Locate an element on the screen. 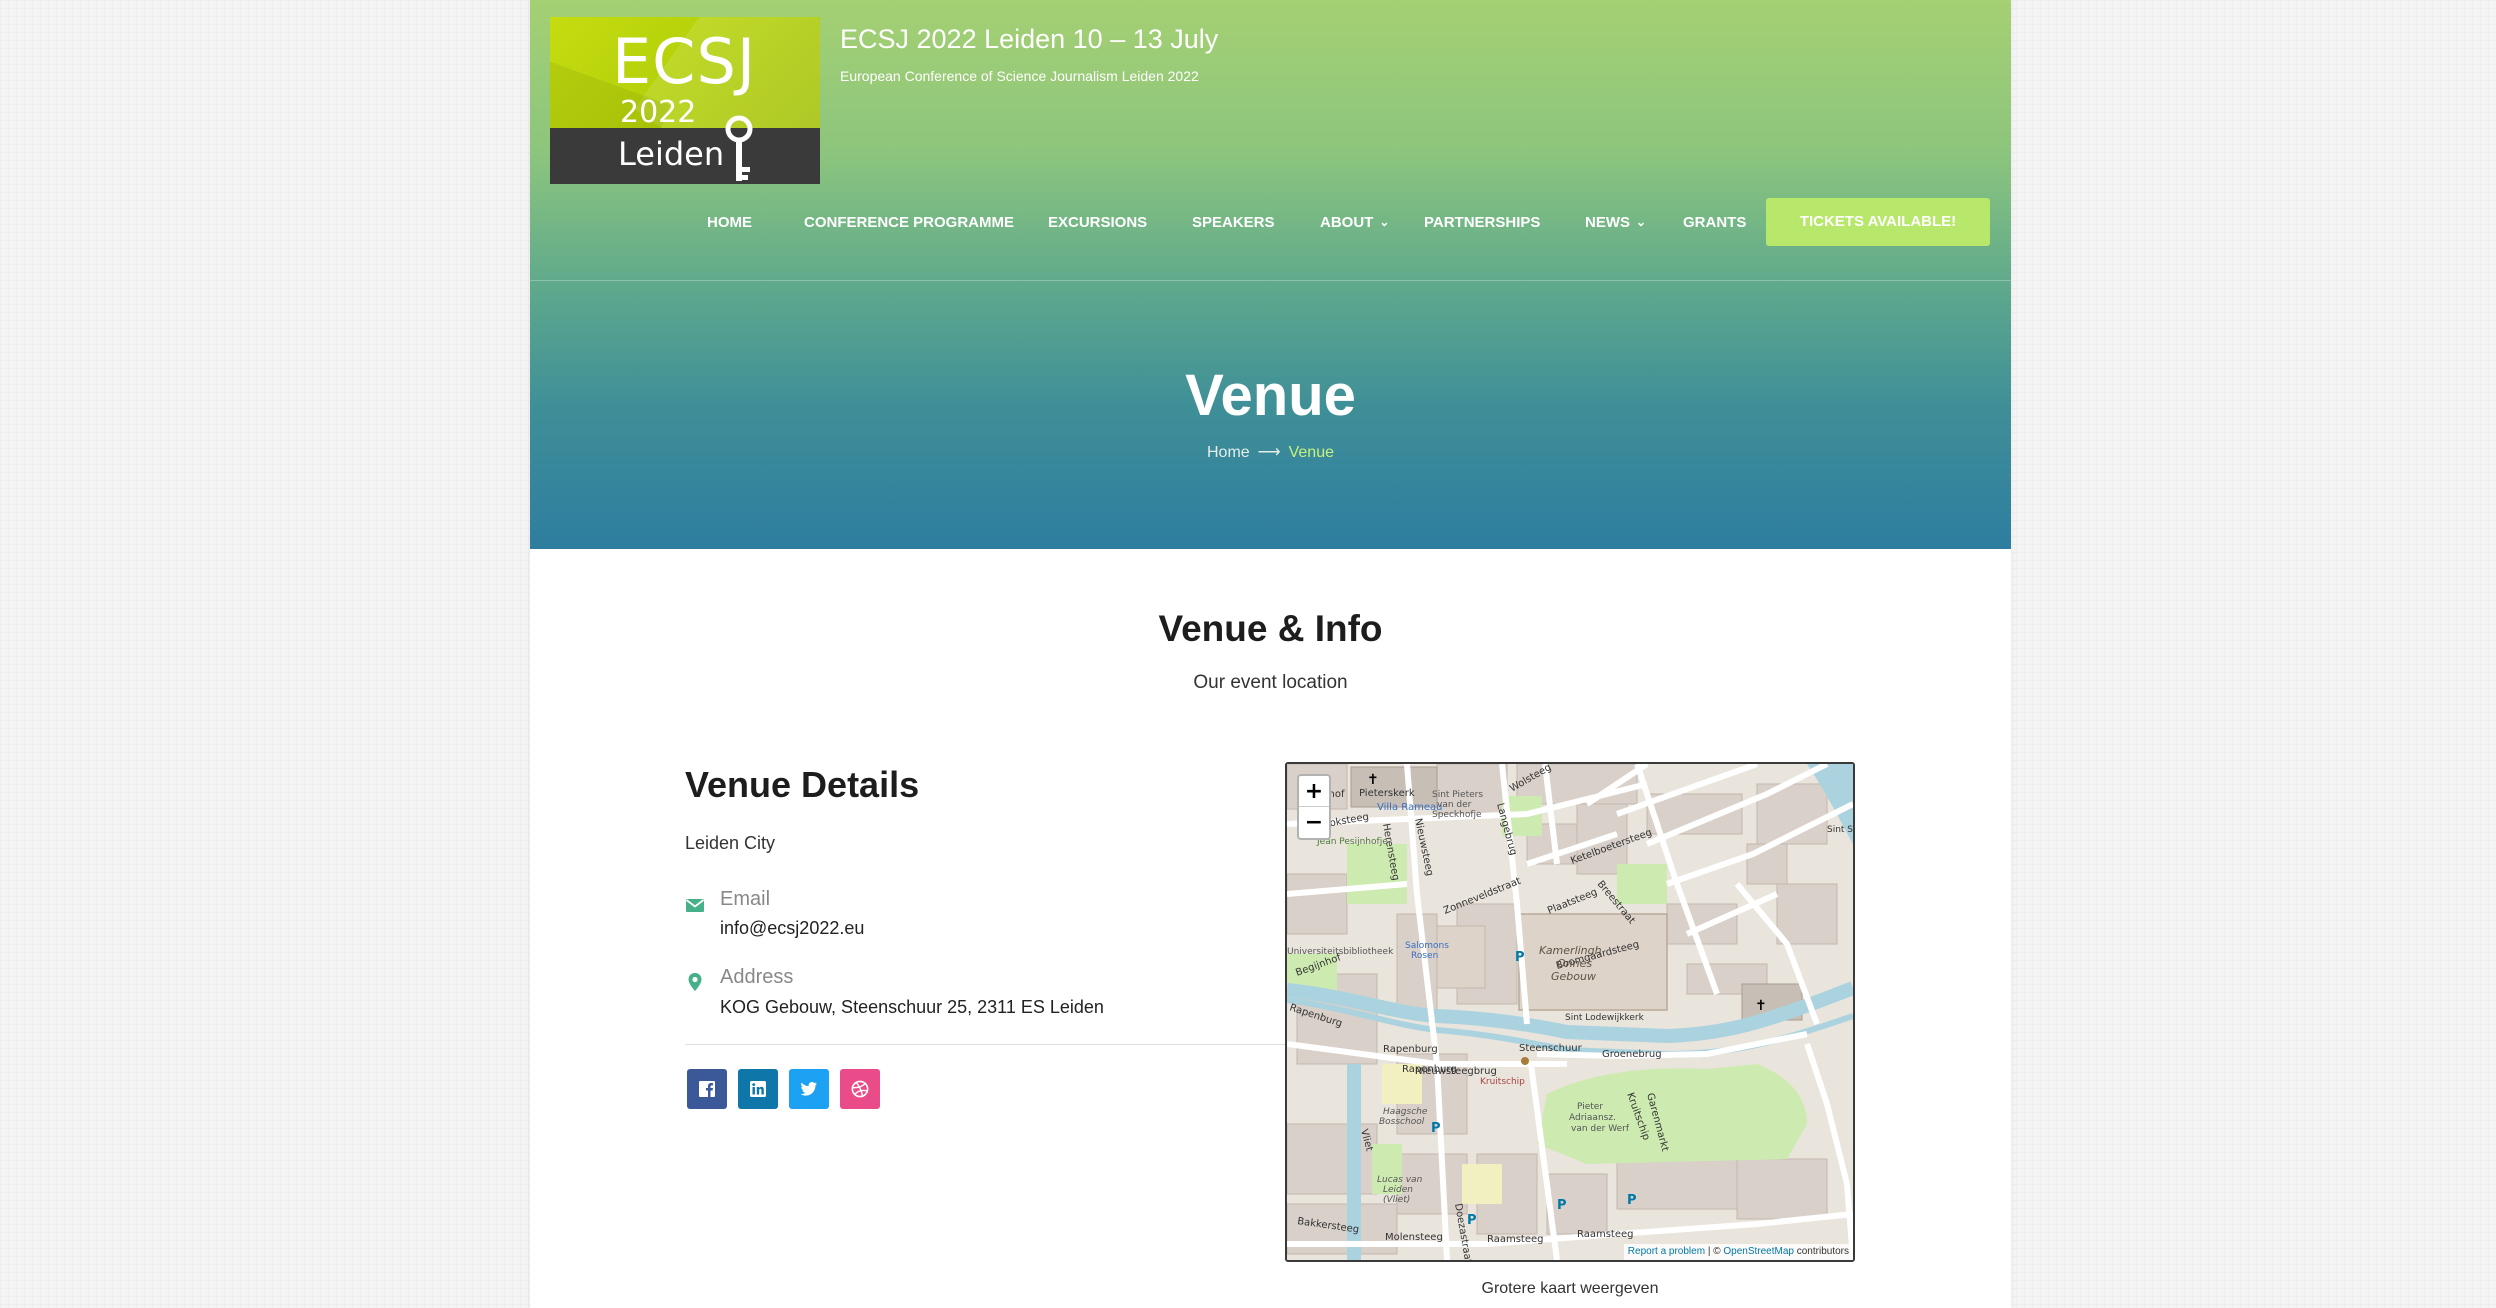 The height and width of the screenshot is (1308, 2496). report-problem-link: Report a problem is located at coordinates (1666, 1251).